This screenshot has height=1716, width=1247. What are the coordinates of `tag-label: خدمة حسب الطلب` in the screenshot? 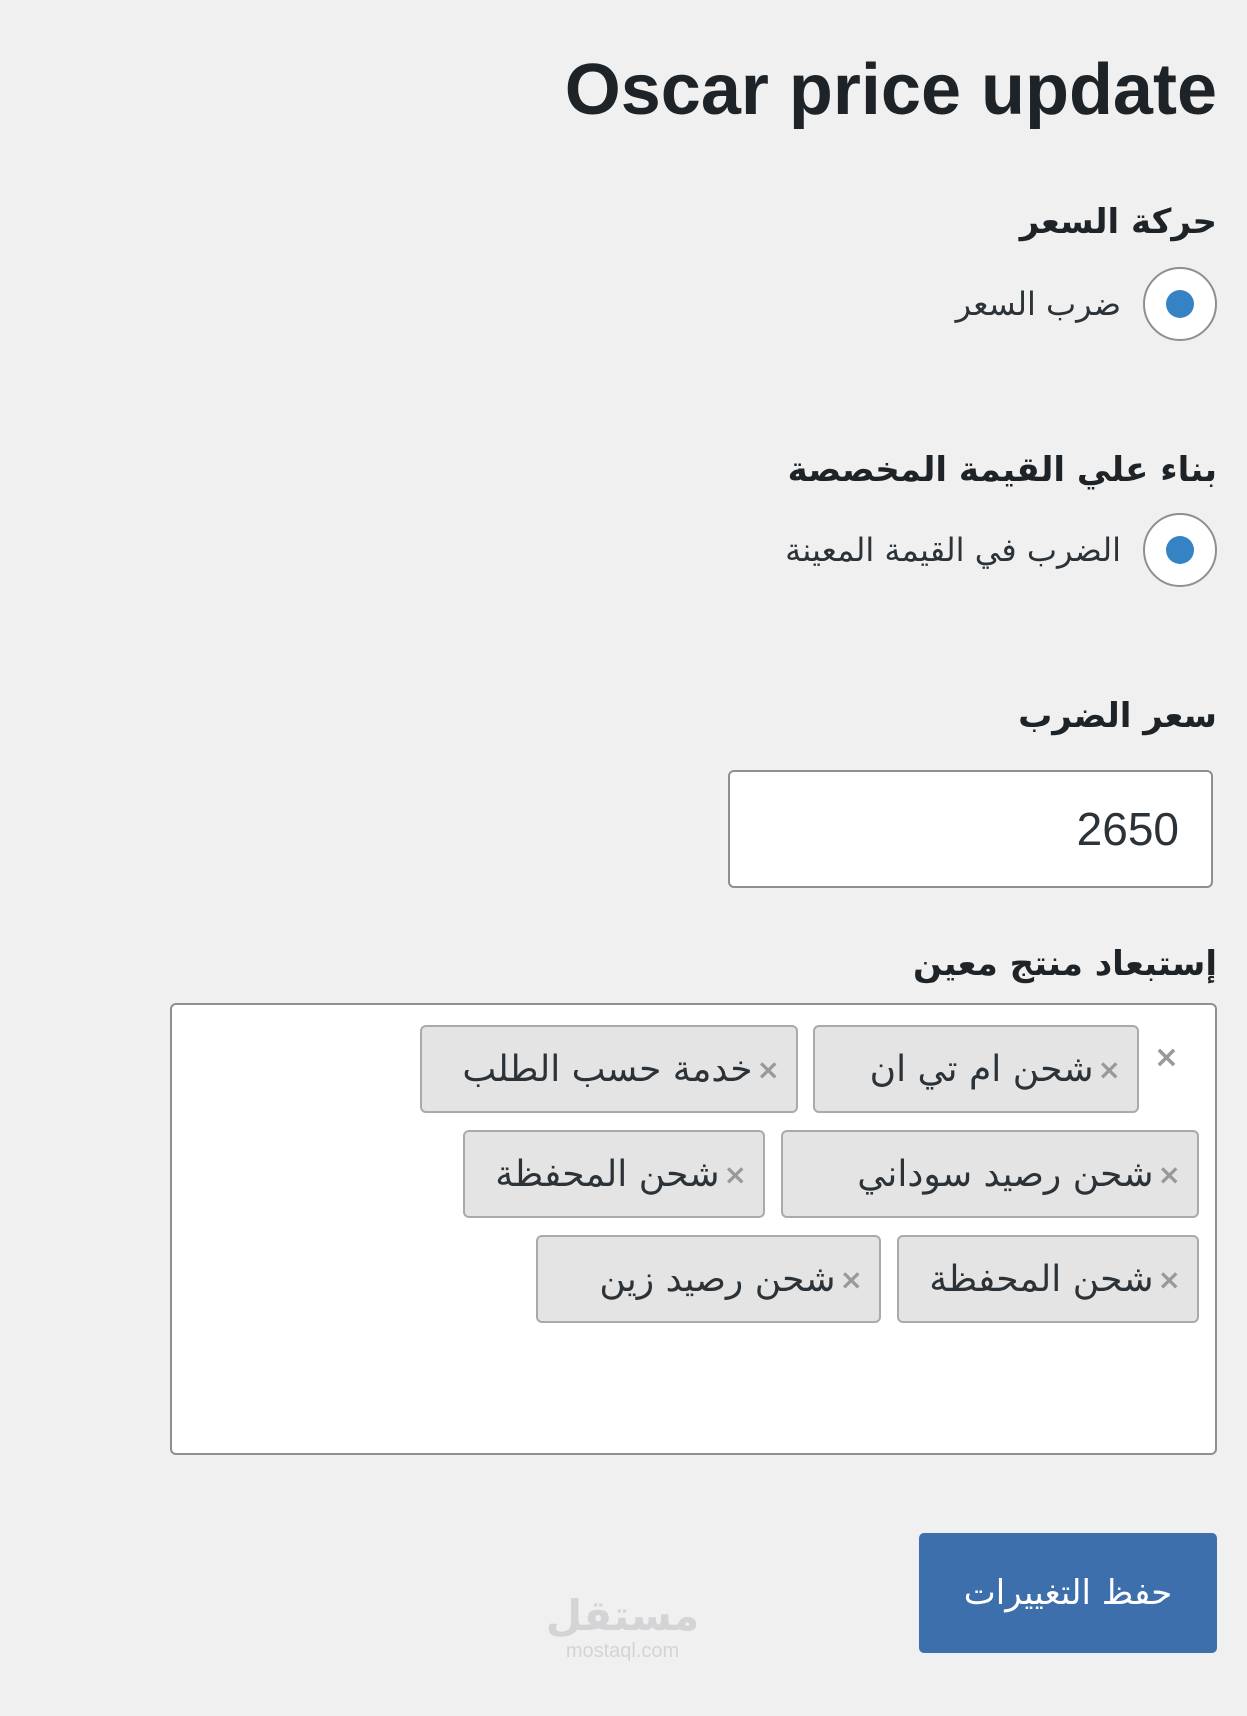 It's located at (607, 1069).